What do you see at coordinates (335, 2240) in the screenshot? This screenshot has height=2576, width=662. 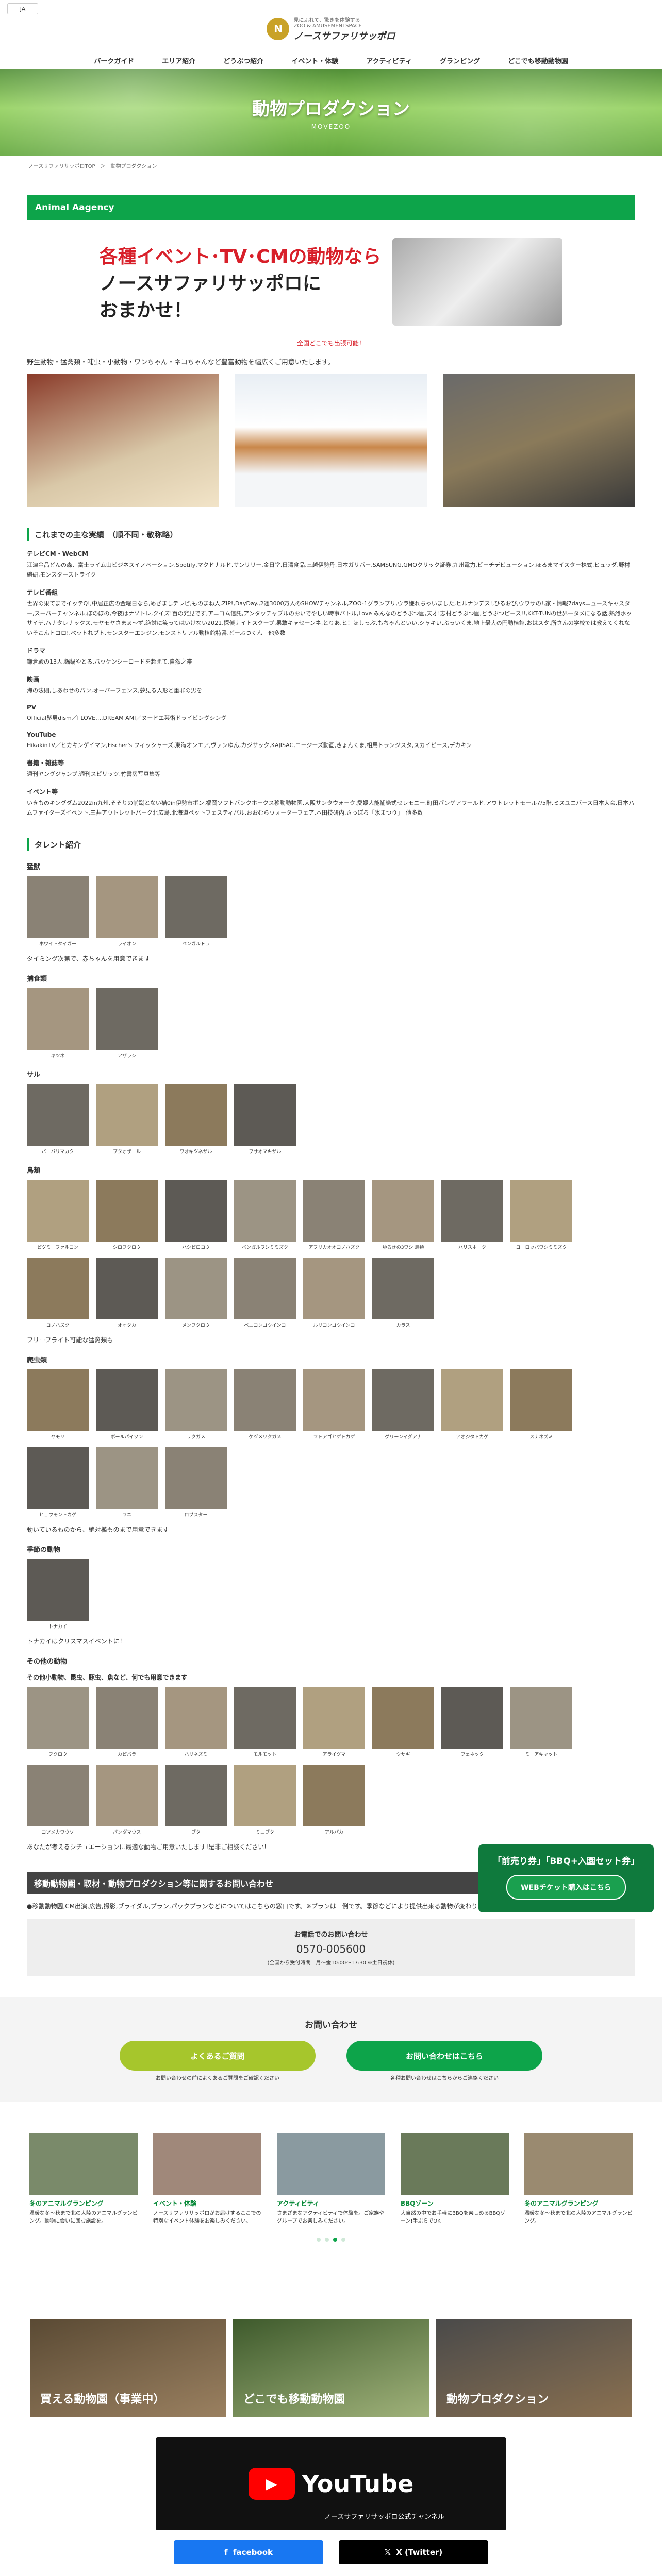 I see `carousel-dot-active` at bounding box center [335, 2240].